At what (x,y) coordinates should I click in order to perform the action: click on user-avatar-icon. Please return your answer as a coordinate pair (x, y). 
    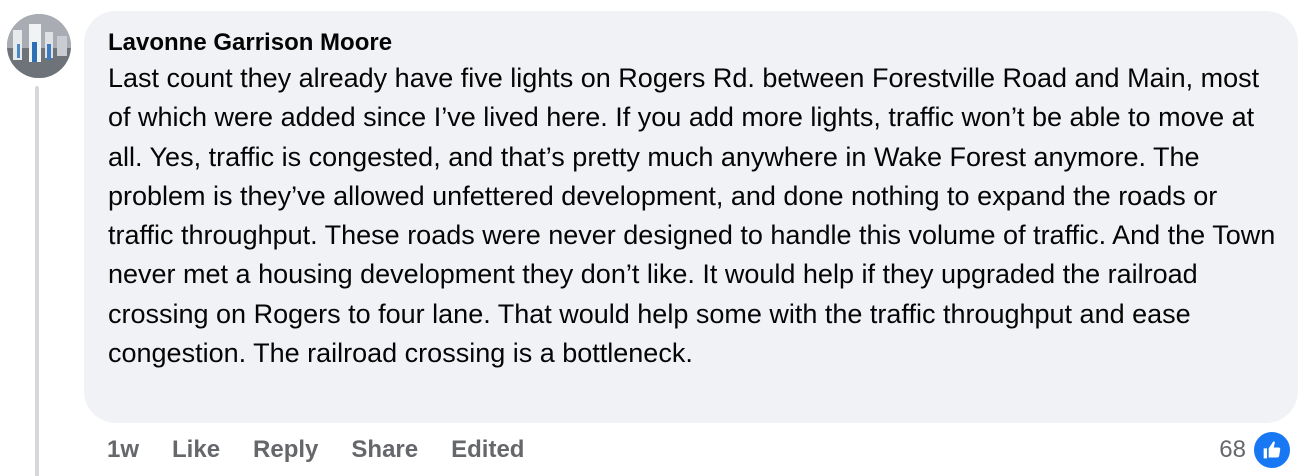
    Looking at the image, I should click on (39, 46).